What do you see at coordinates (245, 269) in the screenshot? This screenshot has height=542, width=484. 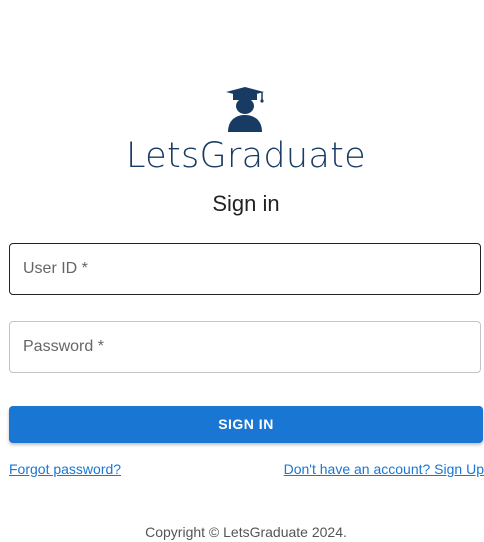 I see `user-id-field: User ID *` at bounding box center [245, 269].